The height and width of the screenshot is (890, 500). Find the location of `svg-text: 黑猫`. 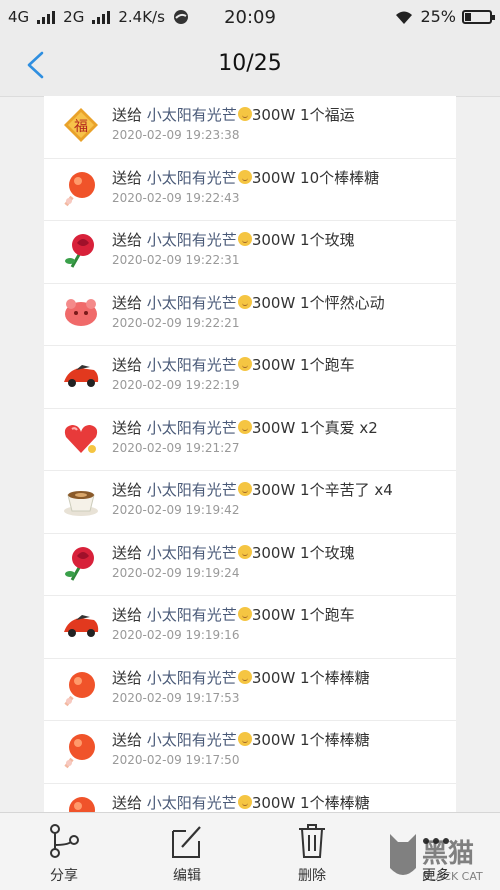

svg-text: 黑猫 is located at coordinates (448, 854).